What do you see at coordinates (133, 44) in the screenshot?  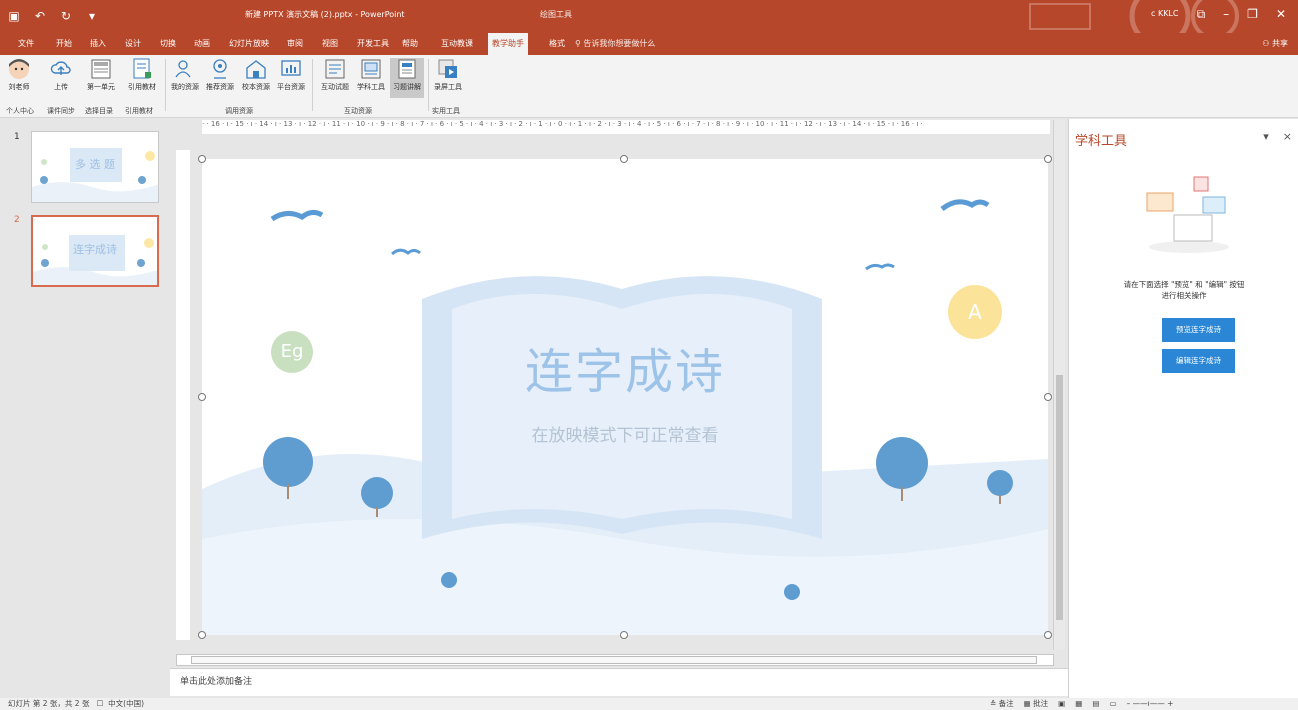 I see `tab-design: 设计` at bounding box center [133, 44].